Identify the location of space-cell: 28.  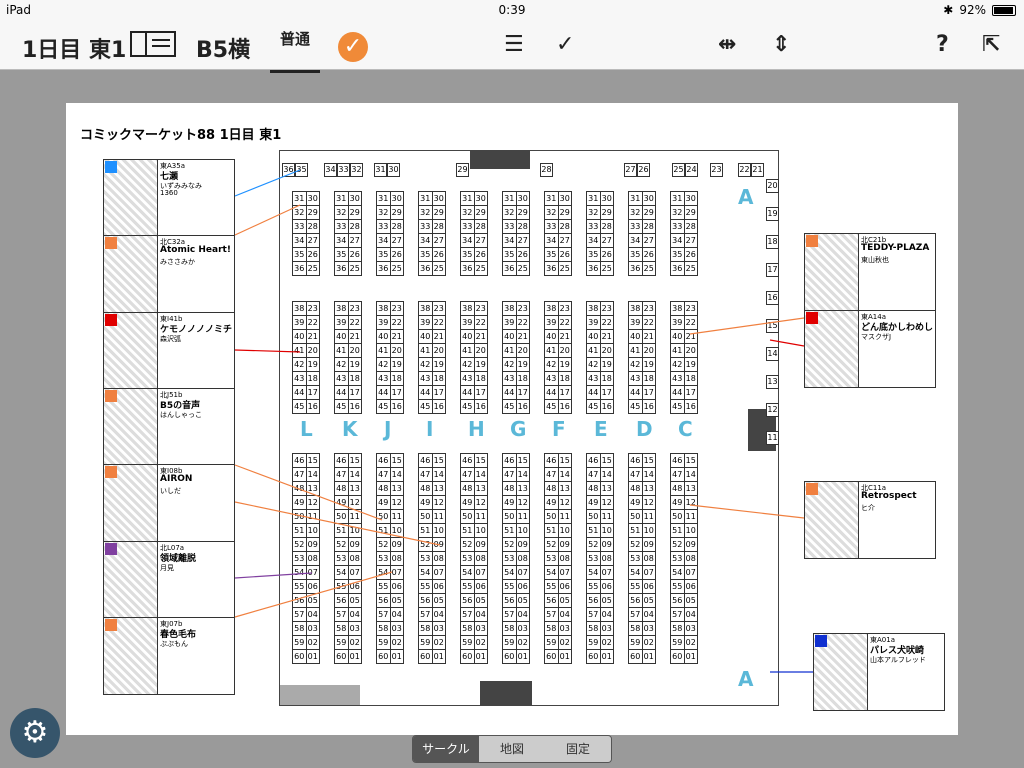
(312, 226).